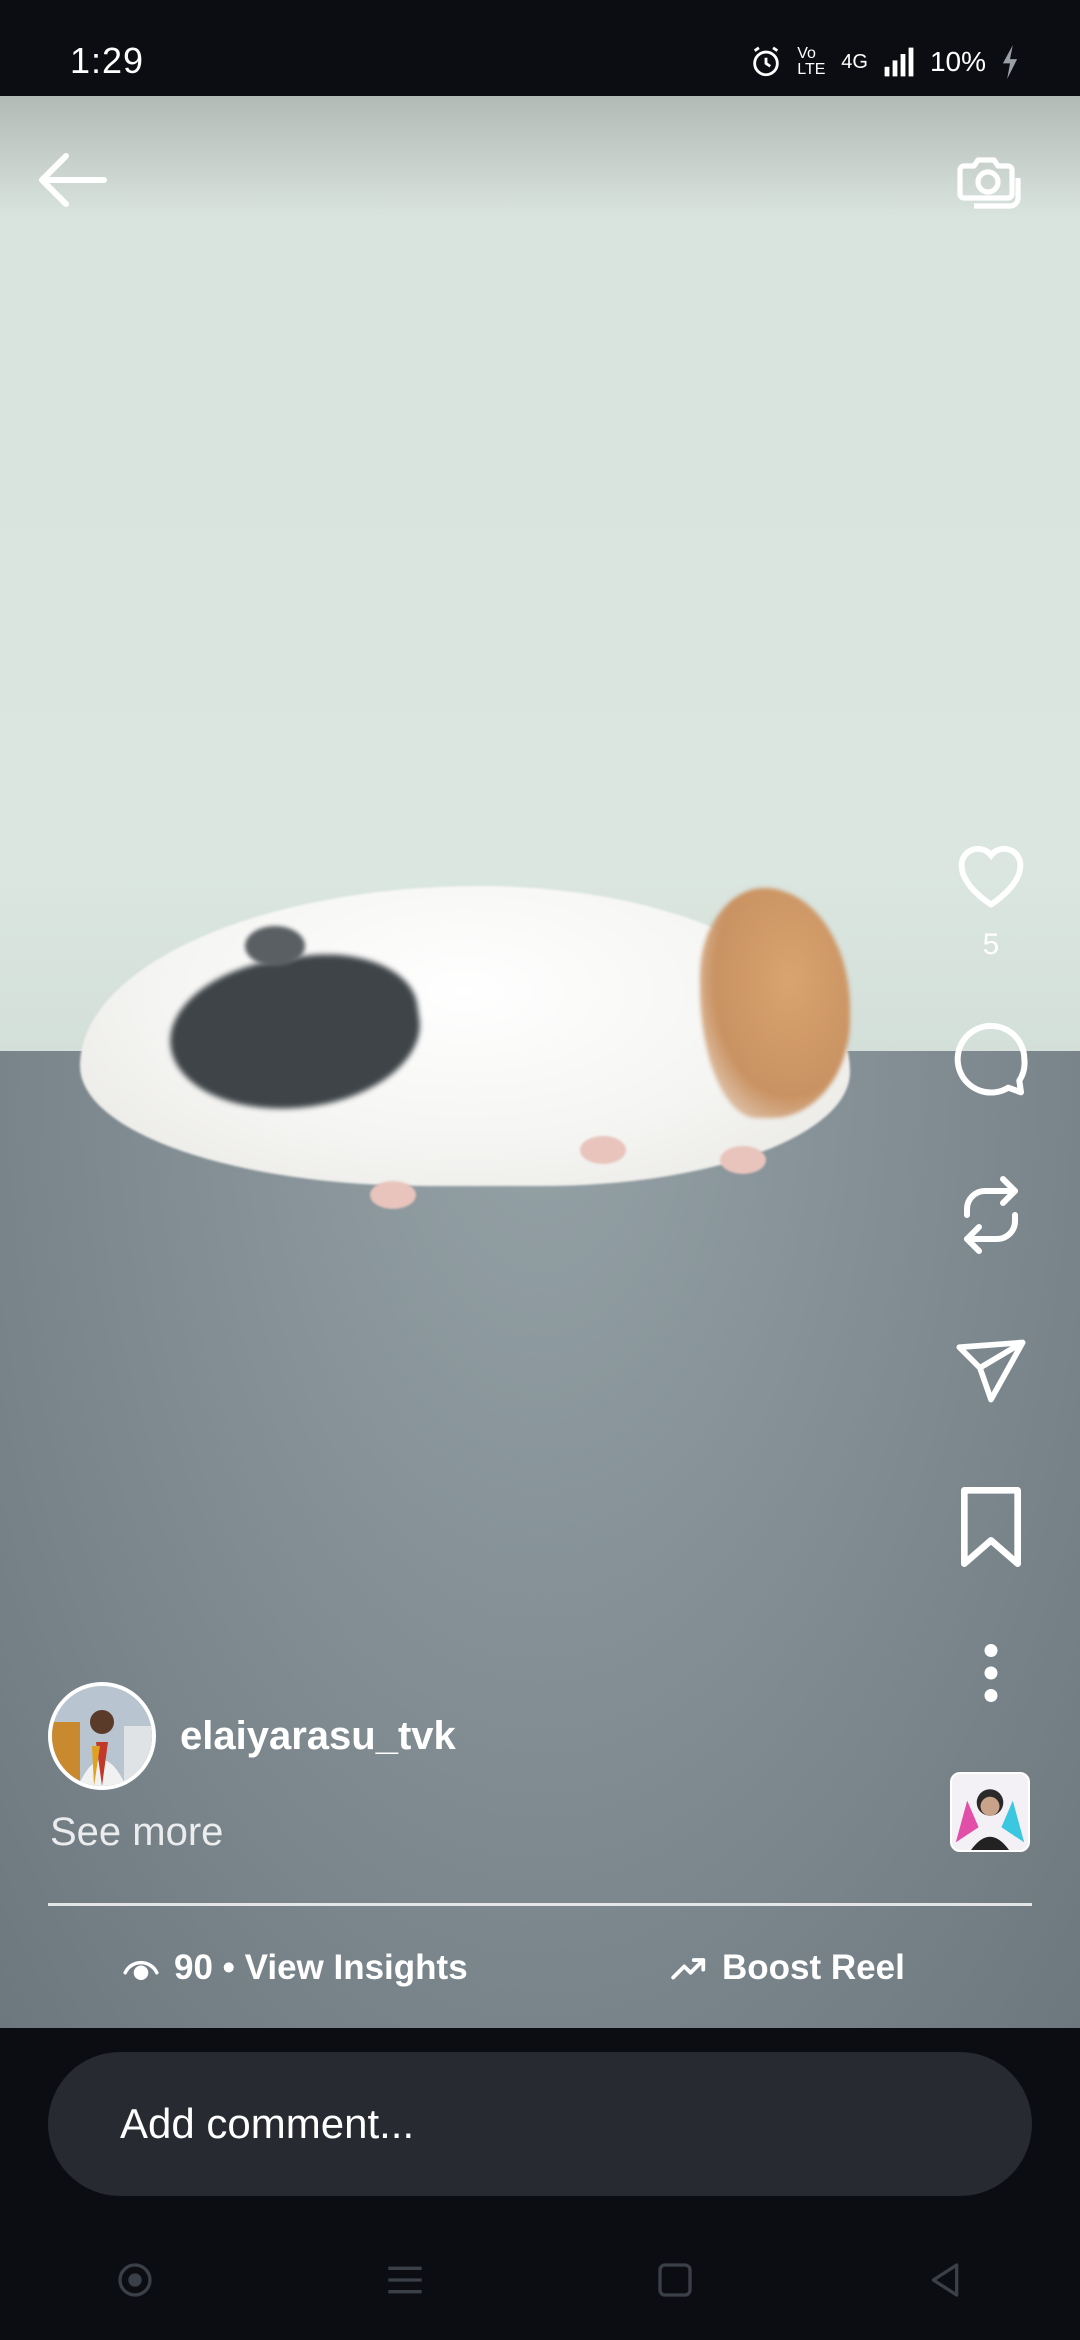 The image size is (1080, 2340). What do you see at coordinates (318, 1736) in the screenshot?
I see `username: elaiyarasu_tvk` at bounding box center [318, 1736].